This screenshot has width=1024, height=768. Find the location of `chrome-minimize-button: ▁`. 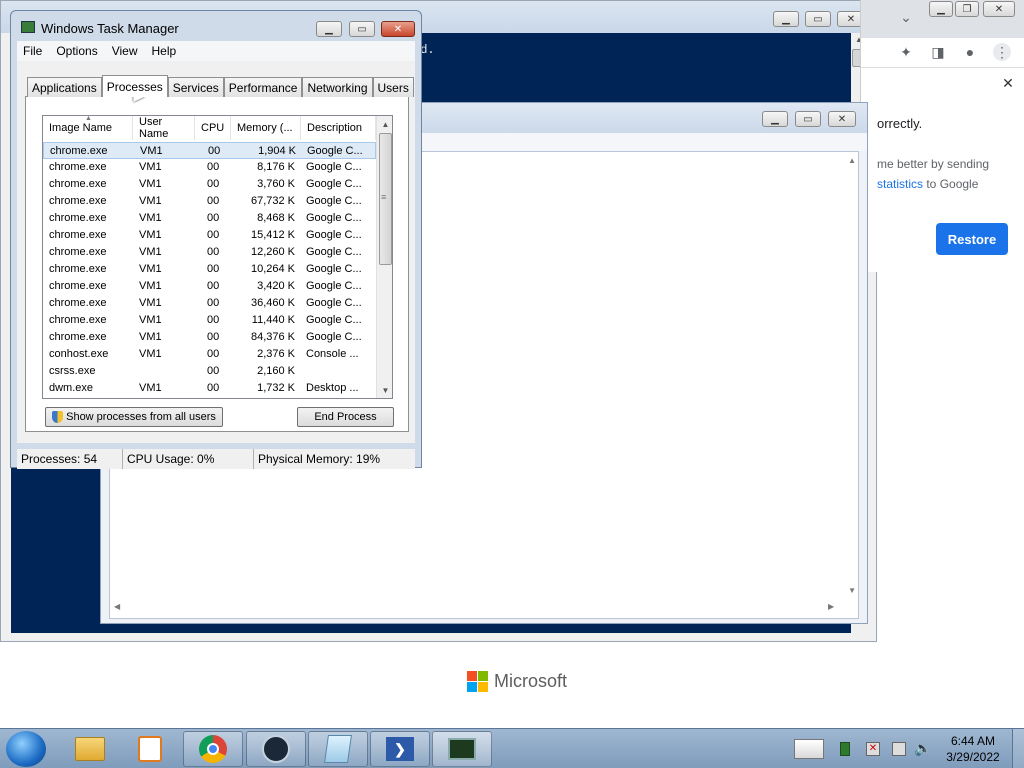

chrome-minimize-button: ▁ is located at coordinates (941, 9).